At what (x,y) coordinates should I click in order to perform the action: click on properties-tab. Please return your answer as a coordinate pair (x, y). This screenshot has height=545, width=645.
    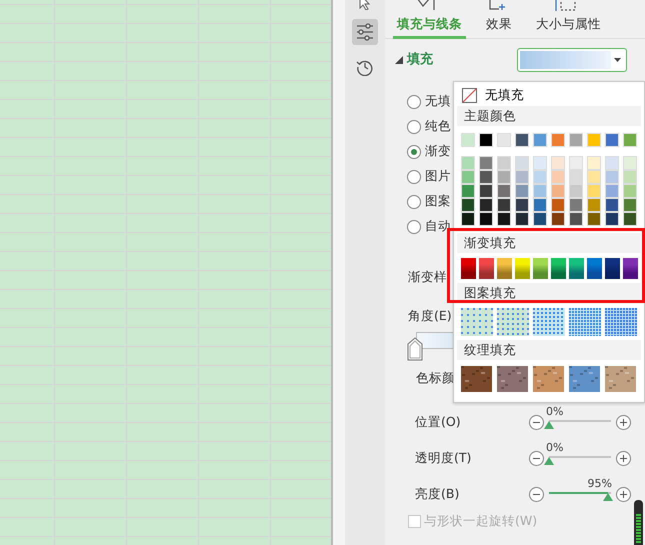
    Looking at the image, I should click on (365, 32).